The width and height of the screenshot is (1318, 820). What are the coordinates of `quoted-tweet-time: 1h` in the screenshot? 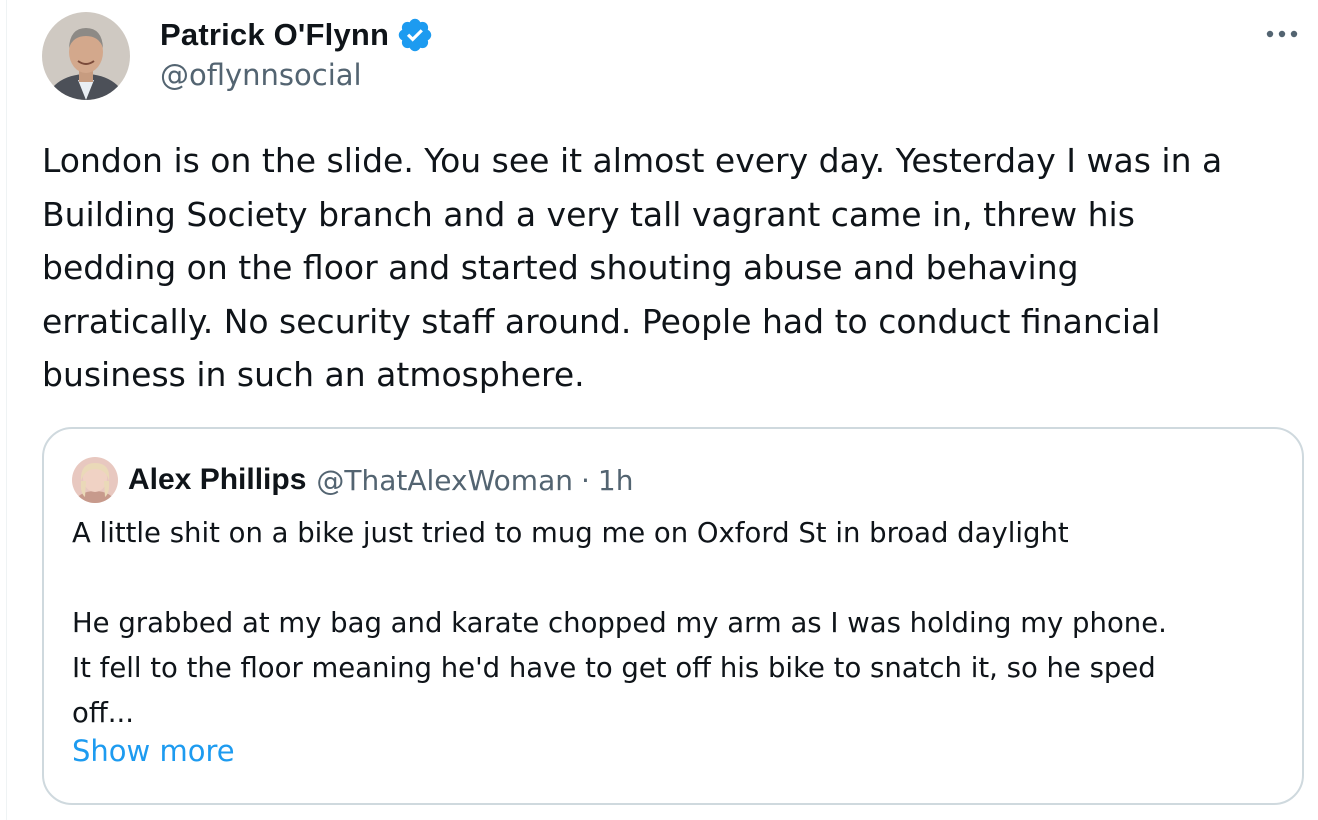 It's located at (616, 480).